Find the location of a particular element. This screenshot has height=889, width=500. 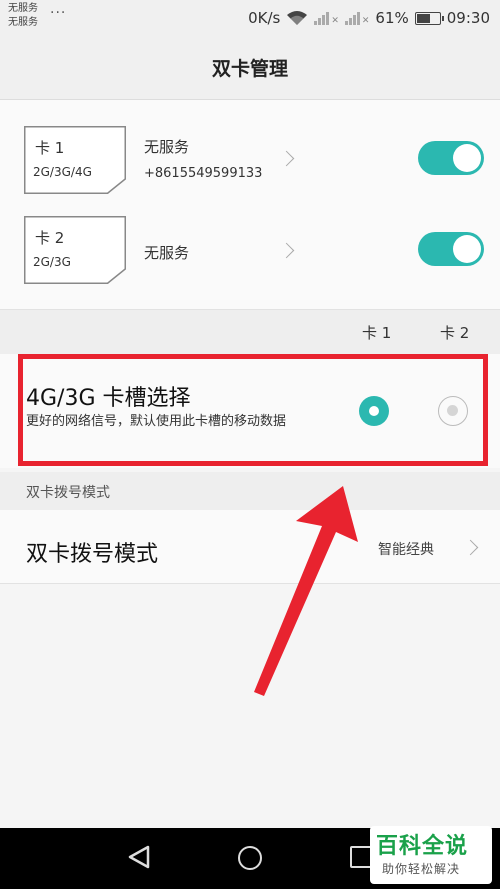

slot-column-header: 卡 1 卡 2 is located at coordinates (250, 332).